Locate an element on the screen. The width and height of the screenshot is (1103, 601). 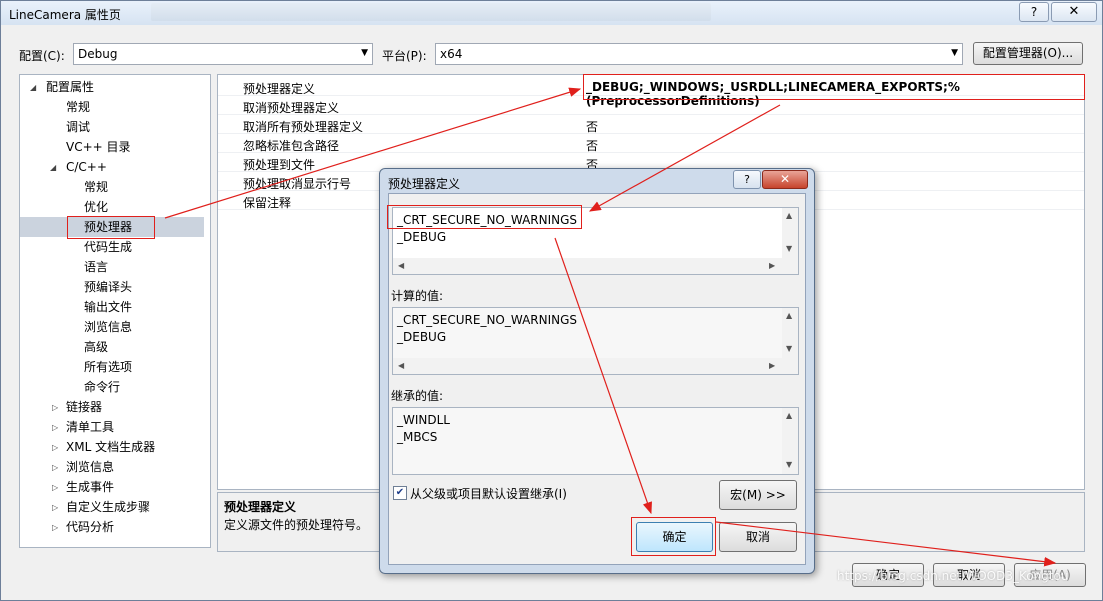
arrow-ok-to-apply is located at coordinates (886, 544).